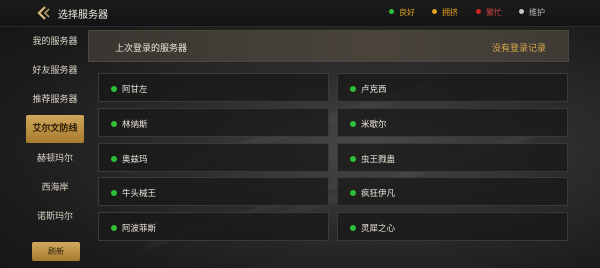 The width and height of the screenshot is (600, 268). What do you see at coordinates (450, 12) in the screenshot?
I see `legend-crowded-label: 拥挤` at bounding box center [450, 12].